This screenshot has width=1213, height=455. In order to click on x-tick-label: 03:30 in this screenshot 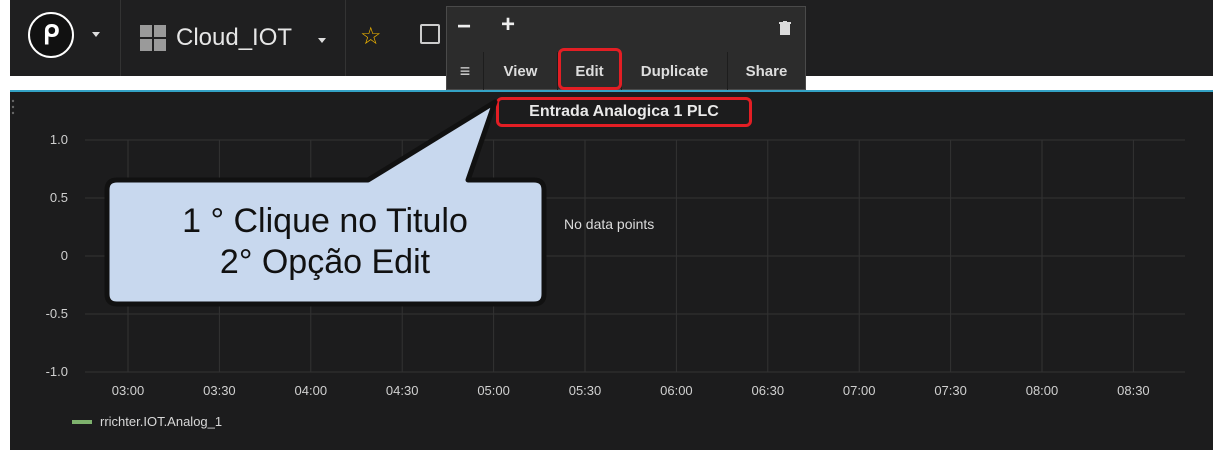, I will do `click(219, 390)`.